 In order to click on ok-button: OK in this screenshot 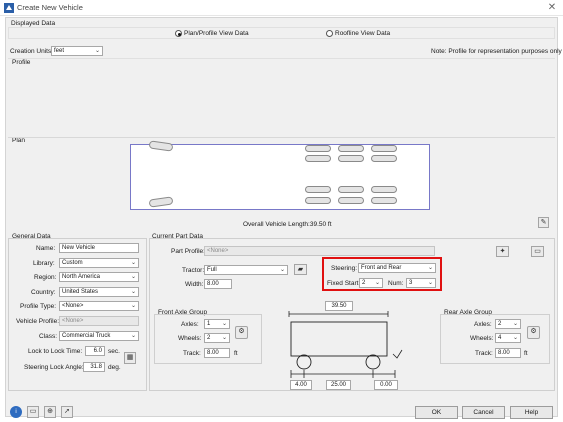, I will do `click(436, 412)`.